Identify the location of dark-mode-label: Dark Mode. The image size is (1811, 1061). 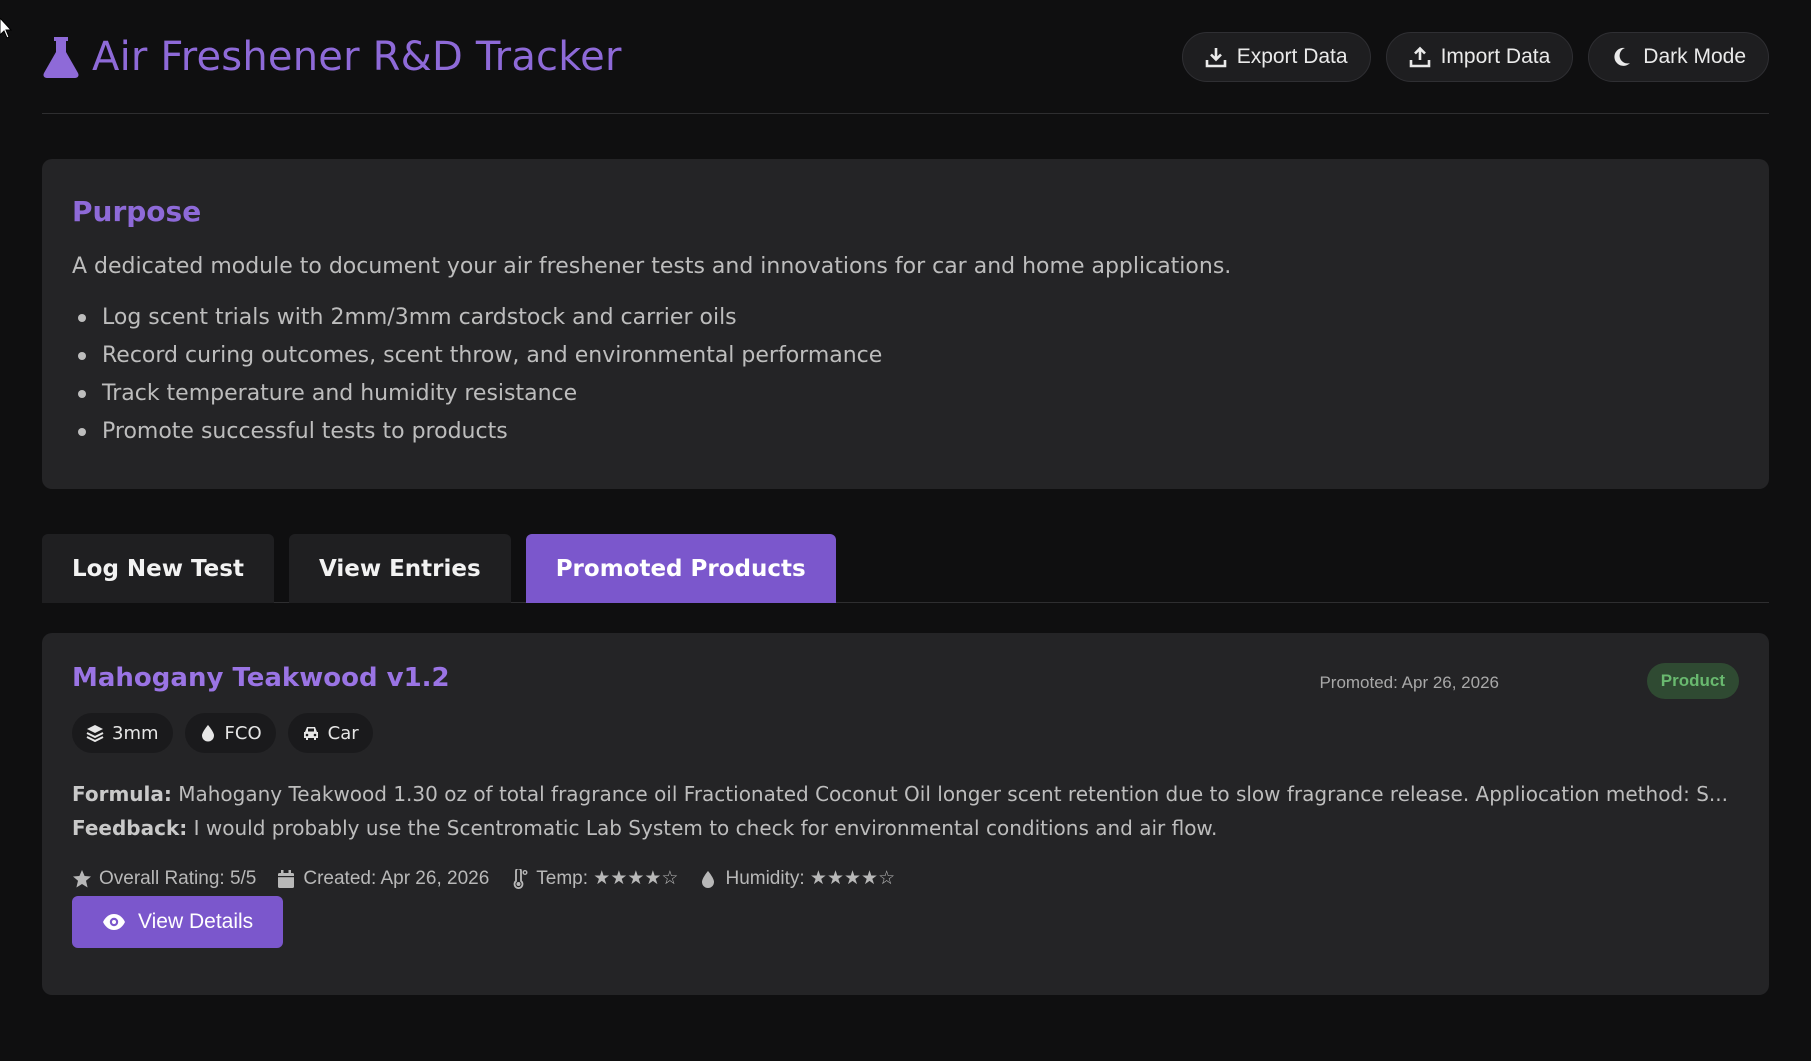
(1694, 56).